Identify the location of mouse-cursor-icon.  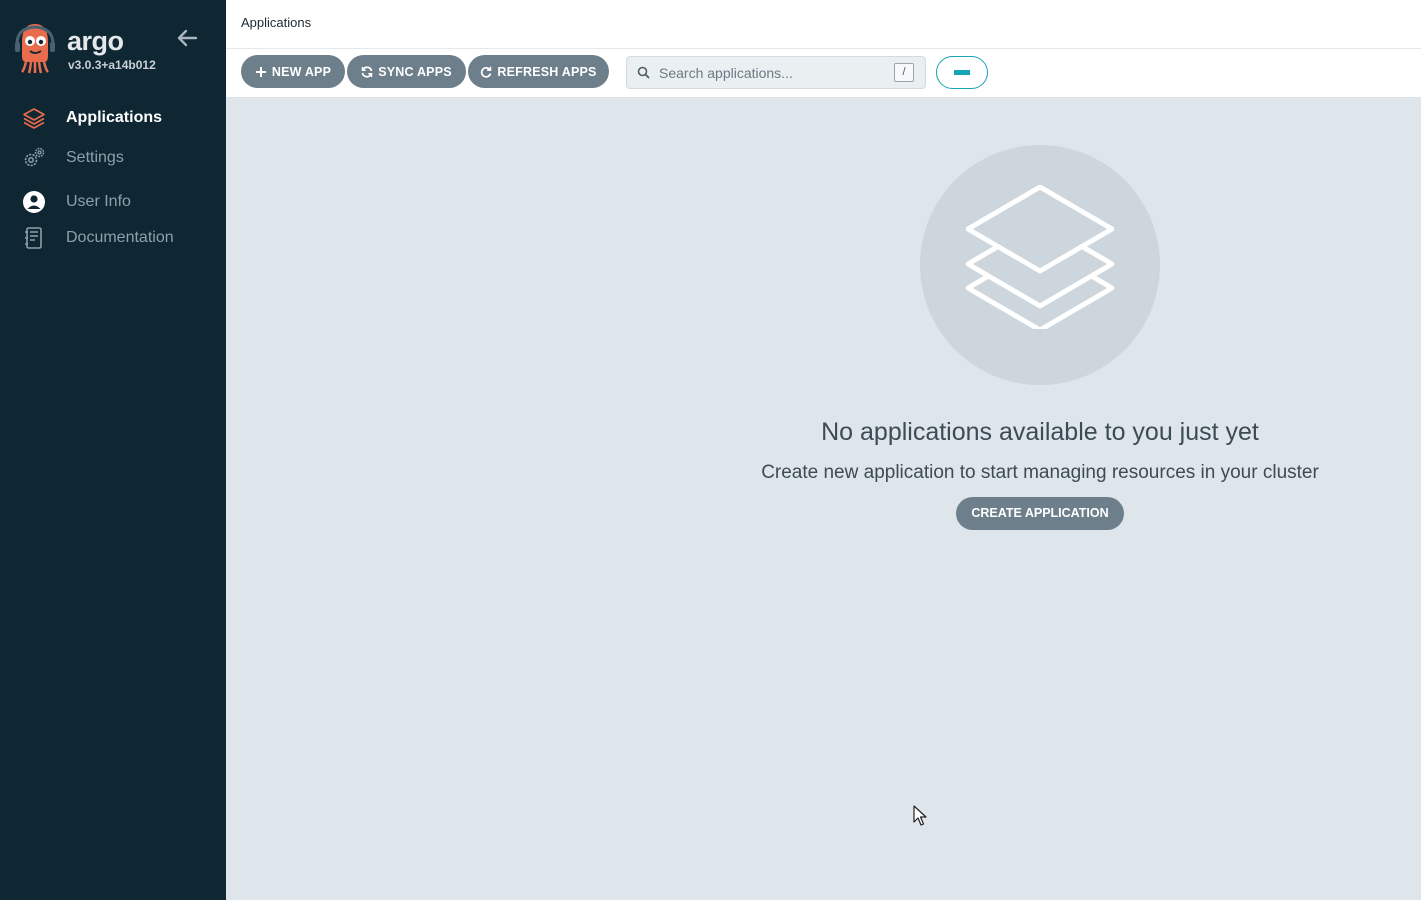
(920, 815).